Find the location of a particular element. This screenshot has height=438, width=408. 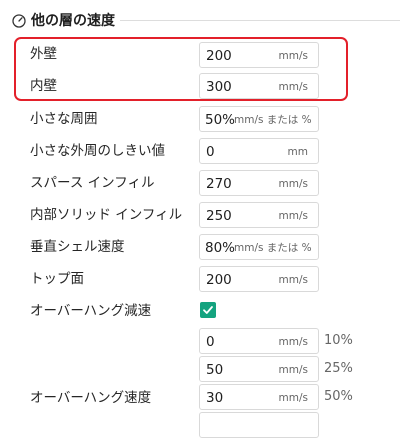

overhang-speed-25-field: 50 mm/s is located at coordinates (259, 369).